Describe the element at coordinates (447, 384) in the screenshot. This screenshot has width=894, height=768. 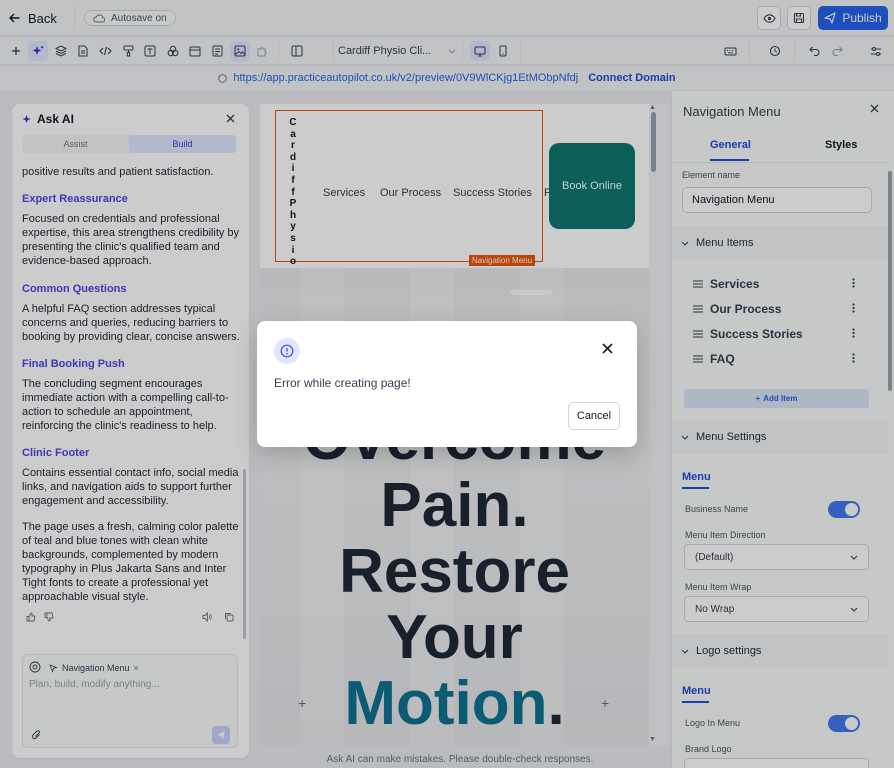
I see `error-dialog: Error while creating page! Cancel` at that location.